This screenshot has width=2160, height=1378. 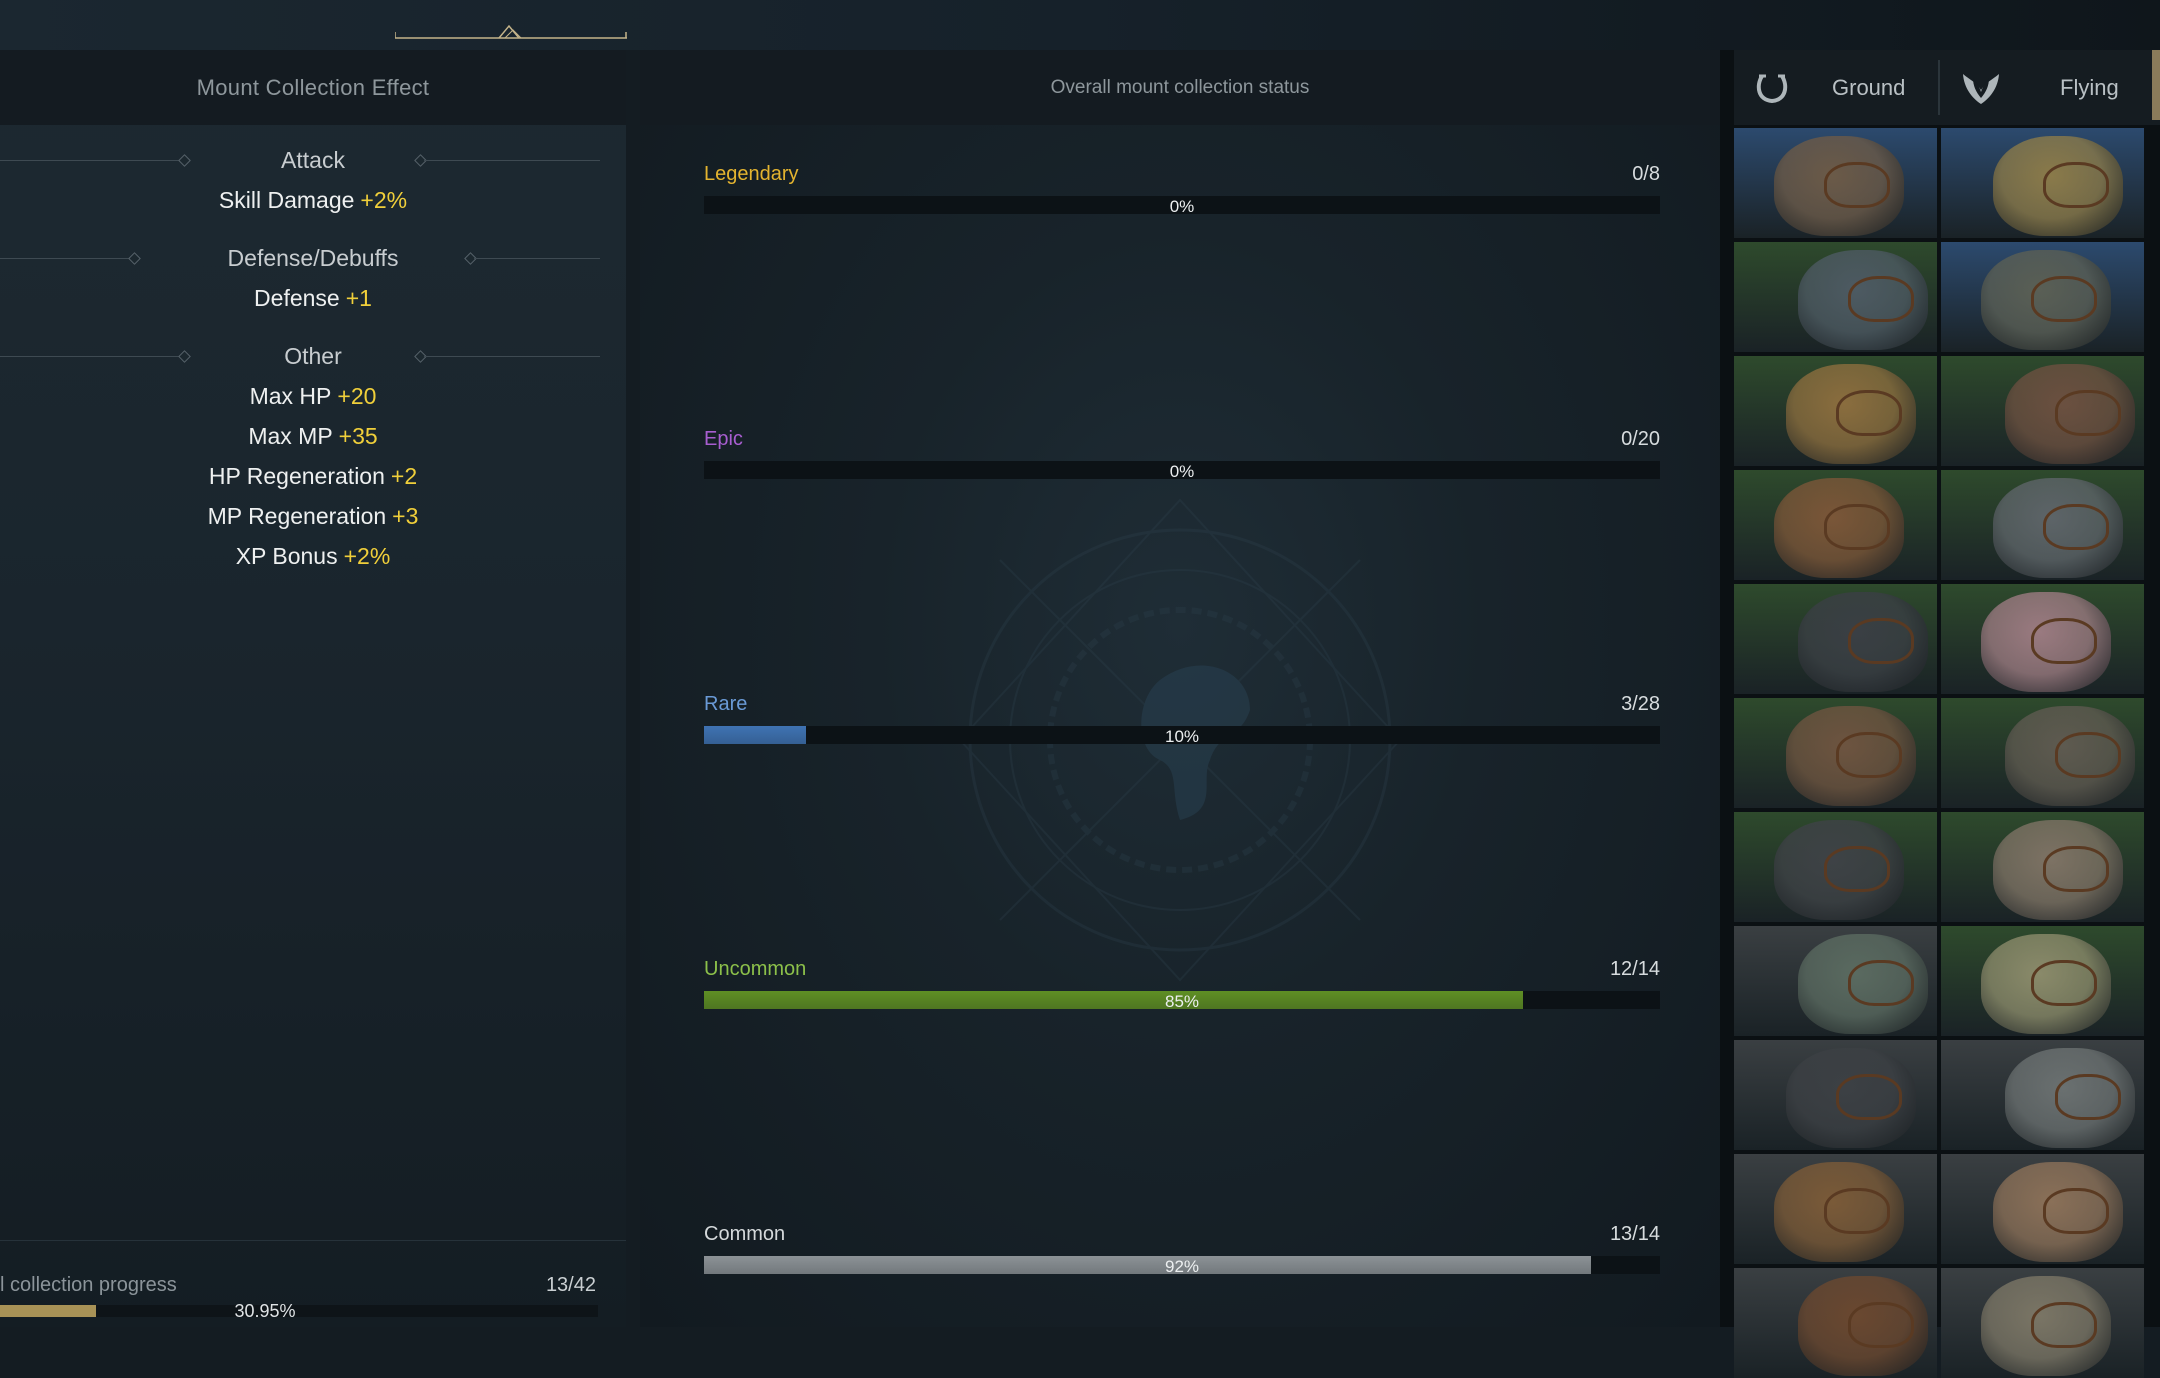 I want to click on rarity-name: Epic, so click(x=723, y=439).